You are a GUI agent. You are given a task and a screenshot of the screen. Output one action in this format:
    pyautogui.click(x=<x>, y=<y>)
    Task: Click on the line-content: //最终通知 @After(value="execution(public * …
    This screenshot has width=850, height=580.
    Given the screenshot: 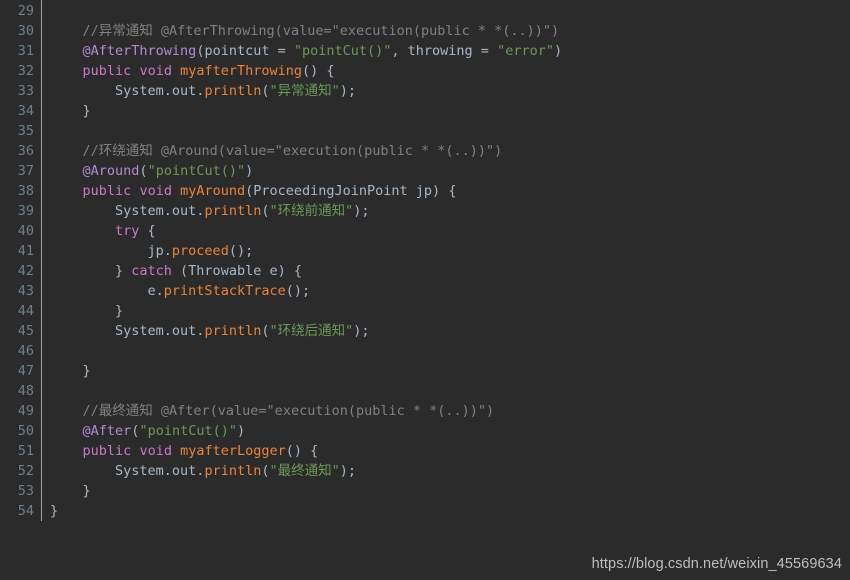 What is the action you would take?
    pyautogui.click(x=446, y=411)
    